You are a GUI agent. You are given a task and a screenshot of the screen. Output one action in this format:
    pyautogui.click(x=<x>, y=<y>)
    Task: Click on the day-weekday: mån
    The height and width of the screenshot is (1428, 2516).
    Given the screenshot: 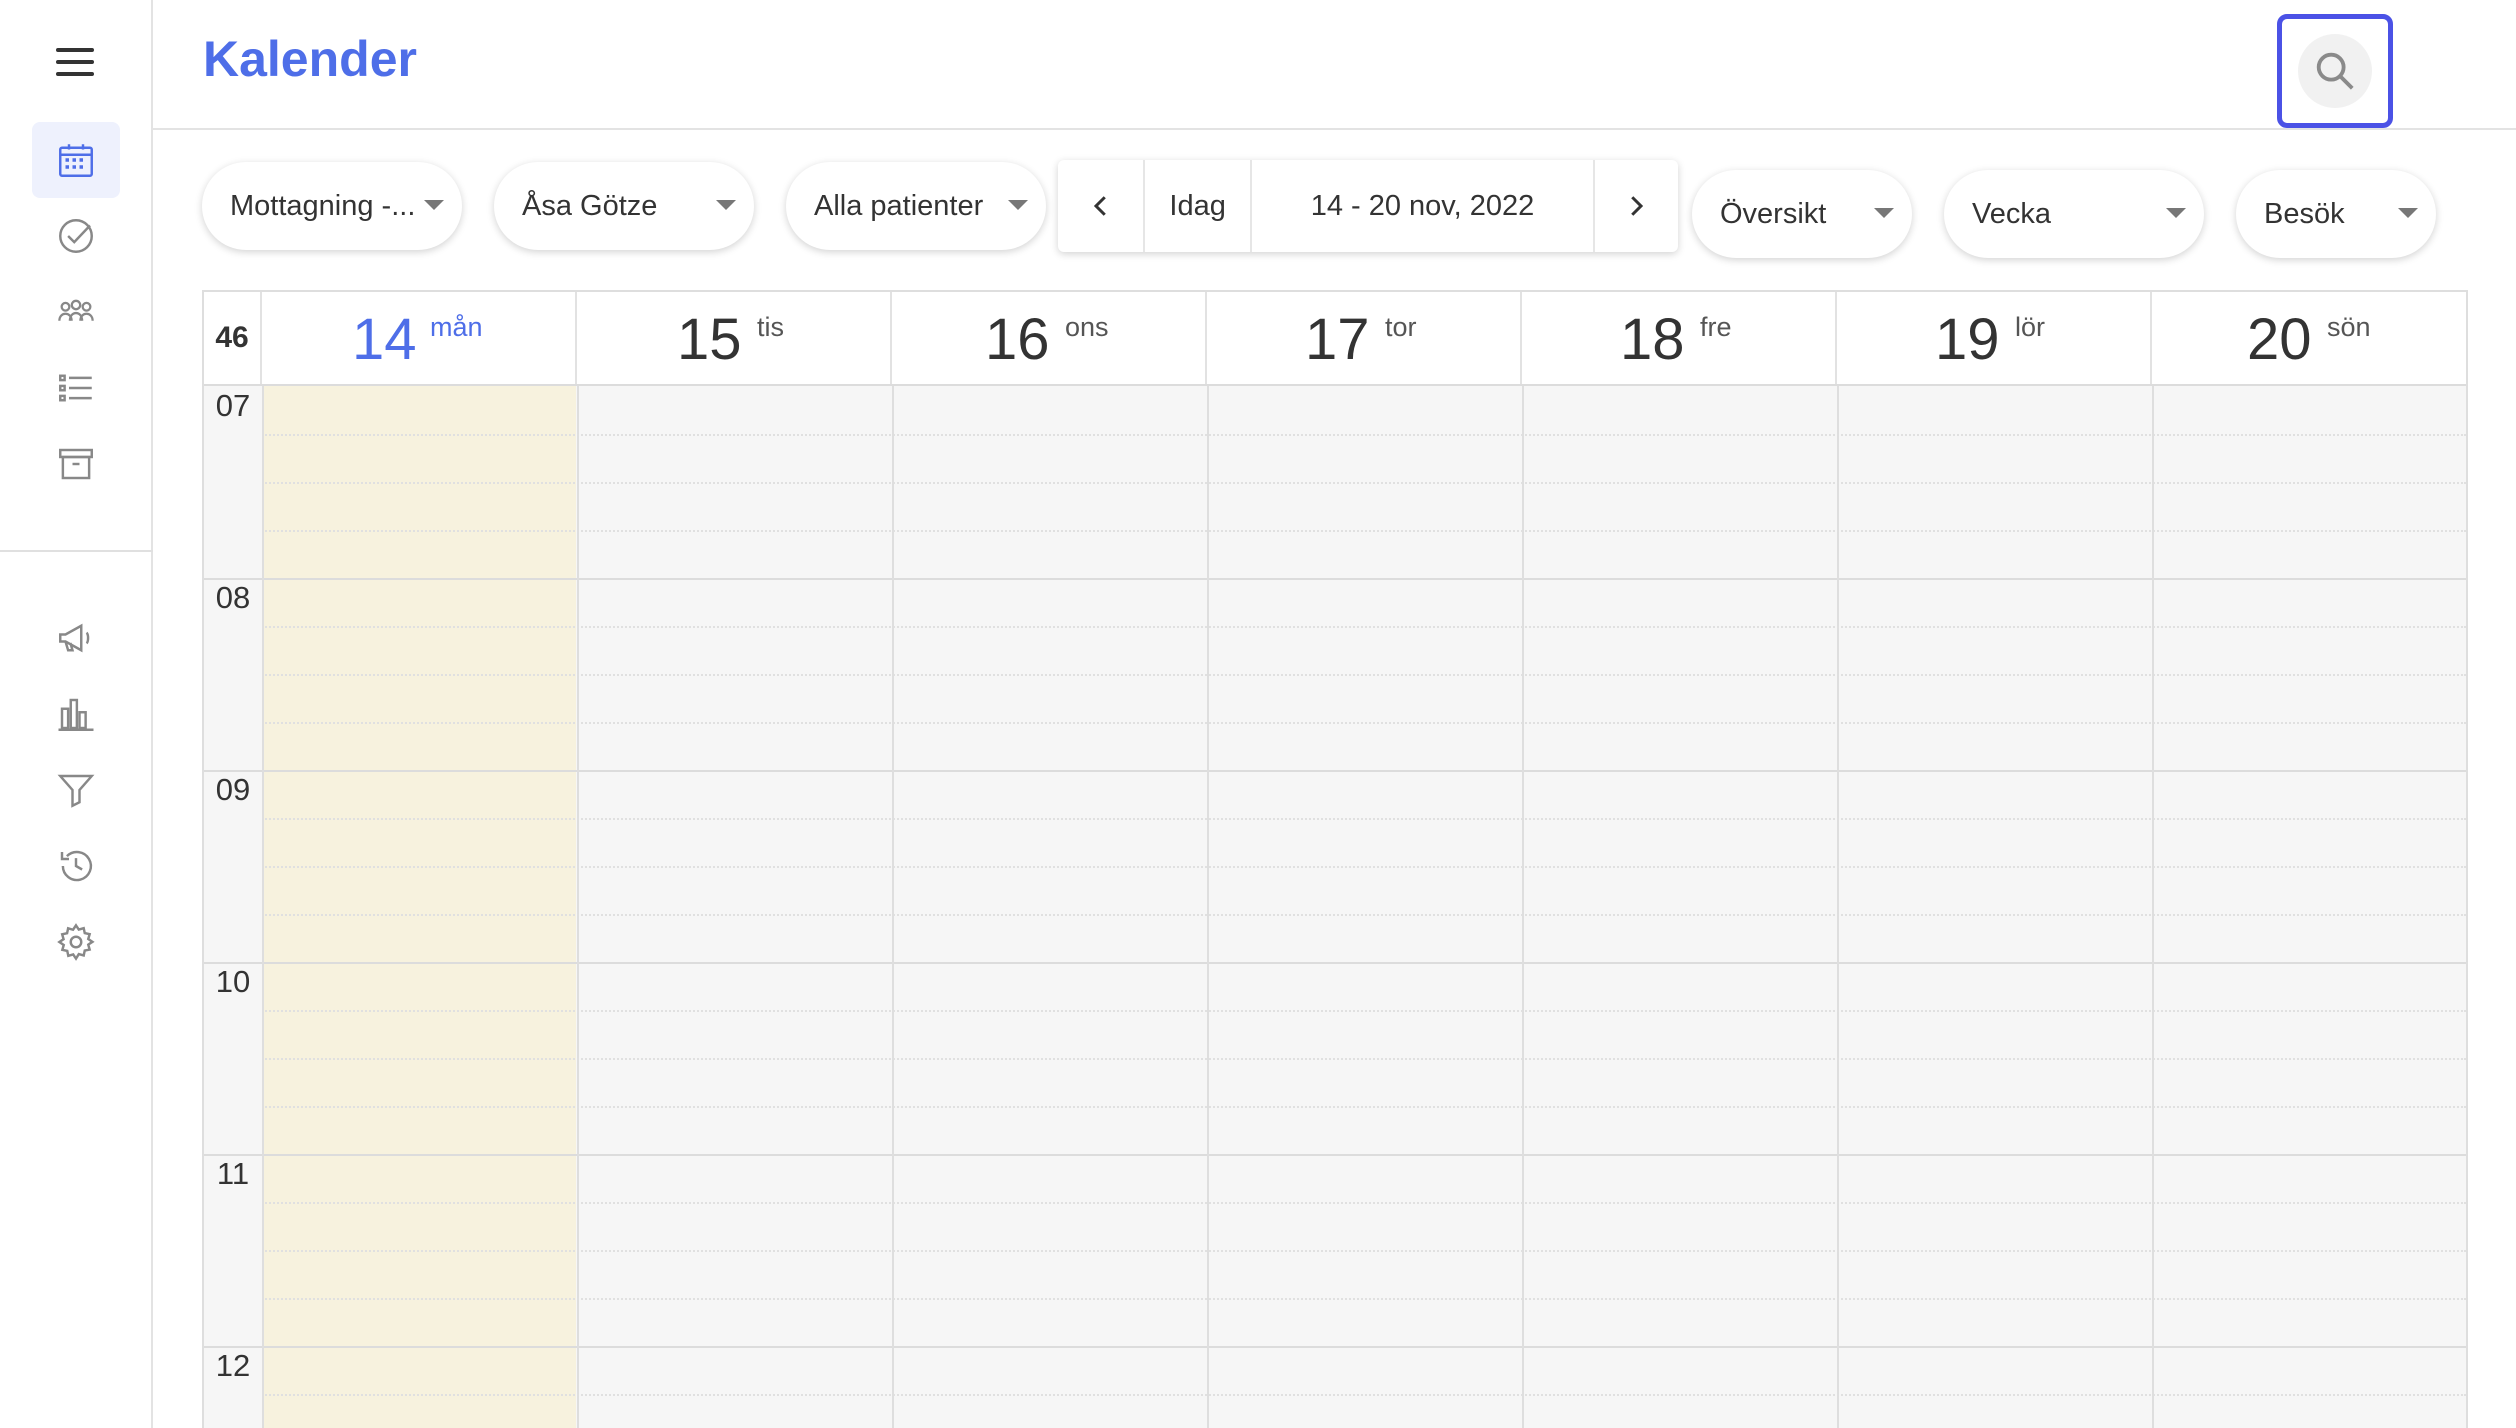 What is the action you would take?
    pyautogui.click(x=456, y=327)
    